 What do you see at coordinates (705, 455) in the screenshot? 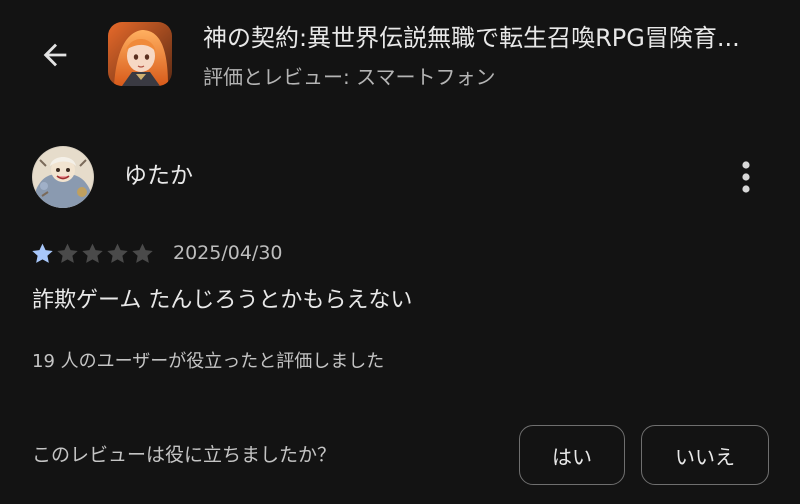
I see `helpful-no-button: いいえ` at bounding box center [705, 455].